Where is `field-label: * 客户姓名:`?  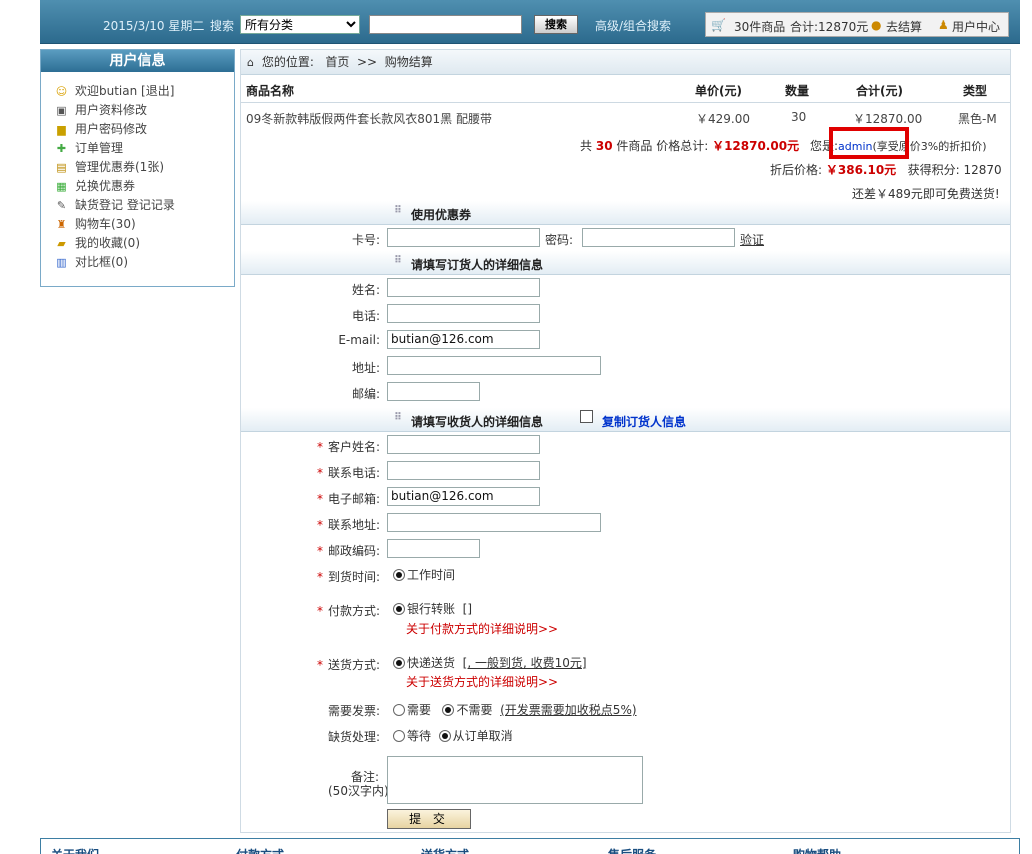
field-label: * 客户姓名: is located at coordinates (348, 446).